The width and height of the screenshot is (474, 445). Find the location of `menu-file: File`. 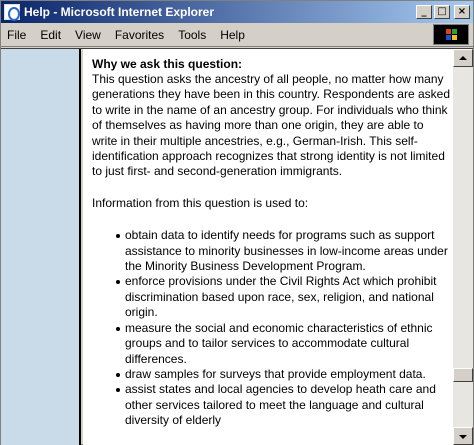

menu-file: File is located at coordinates (17, 35).